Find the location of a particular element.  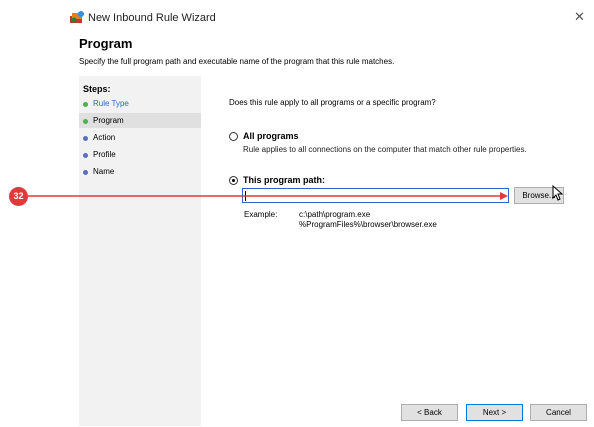

annotation-marker: 32 is located at coordinates (18, 196).